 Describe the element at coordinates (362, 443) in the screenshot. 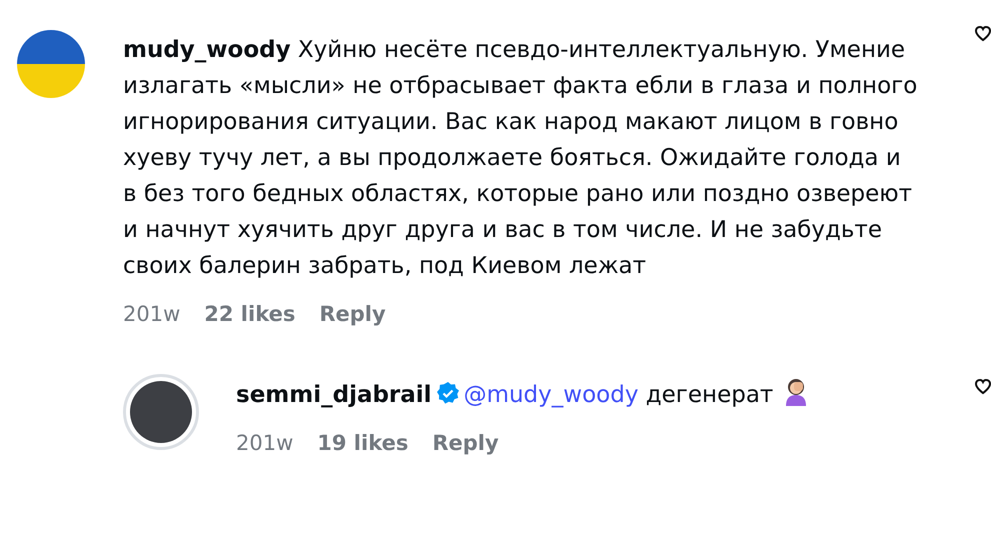

I see `likes-link: 19 likes` at that location.